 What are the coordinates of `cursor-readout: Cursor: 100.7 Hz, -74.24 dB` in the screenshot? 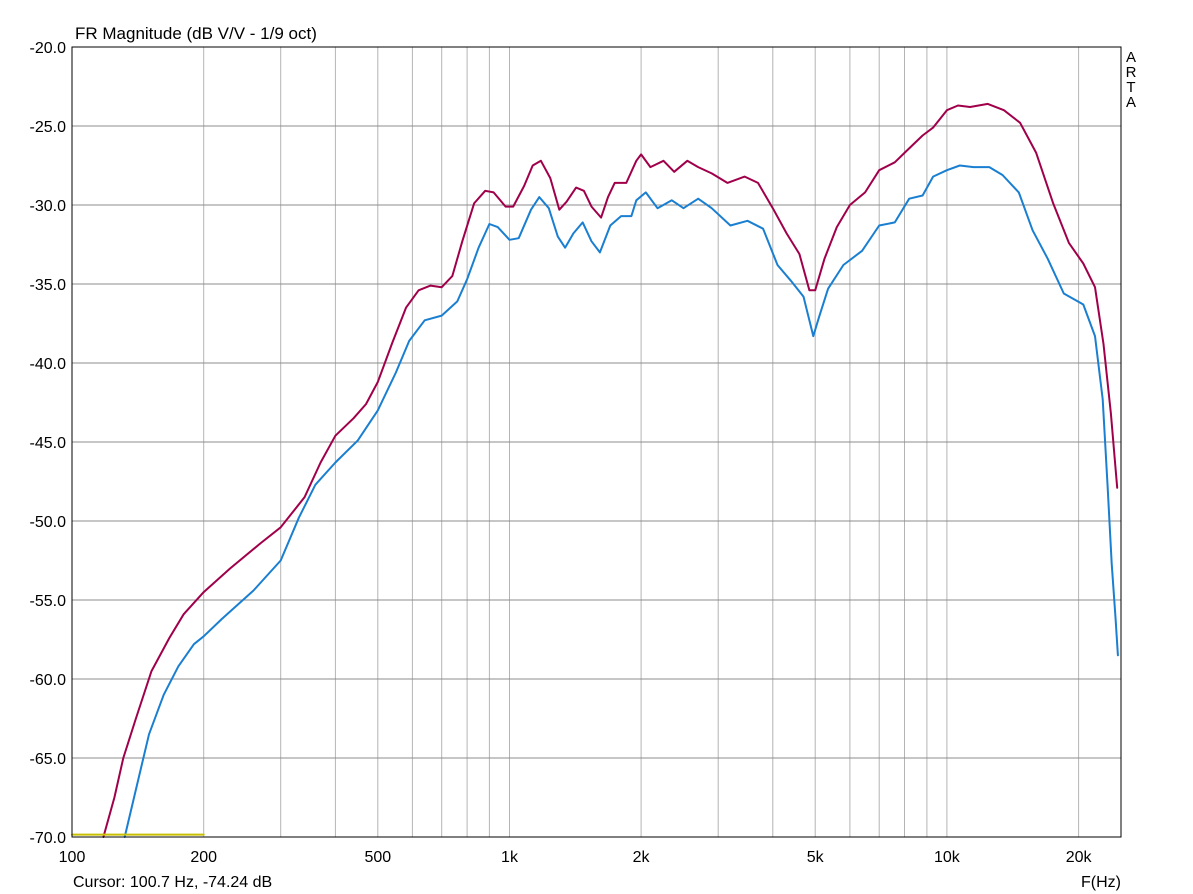 It's located at (172, 882).